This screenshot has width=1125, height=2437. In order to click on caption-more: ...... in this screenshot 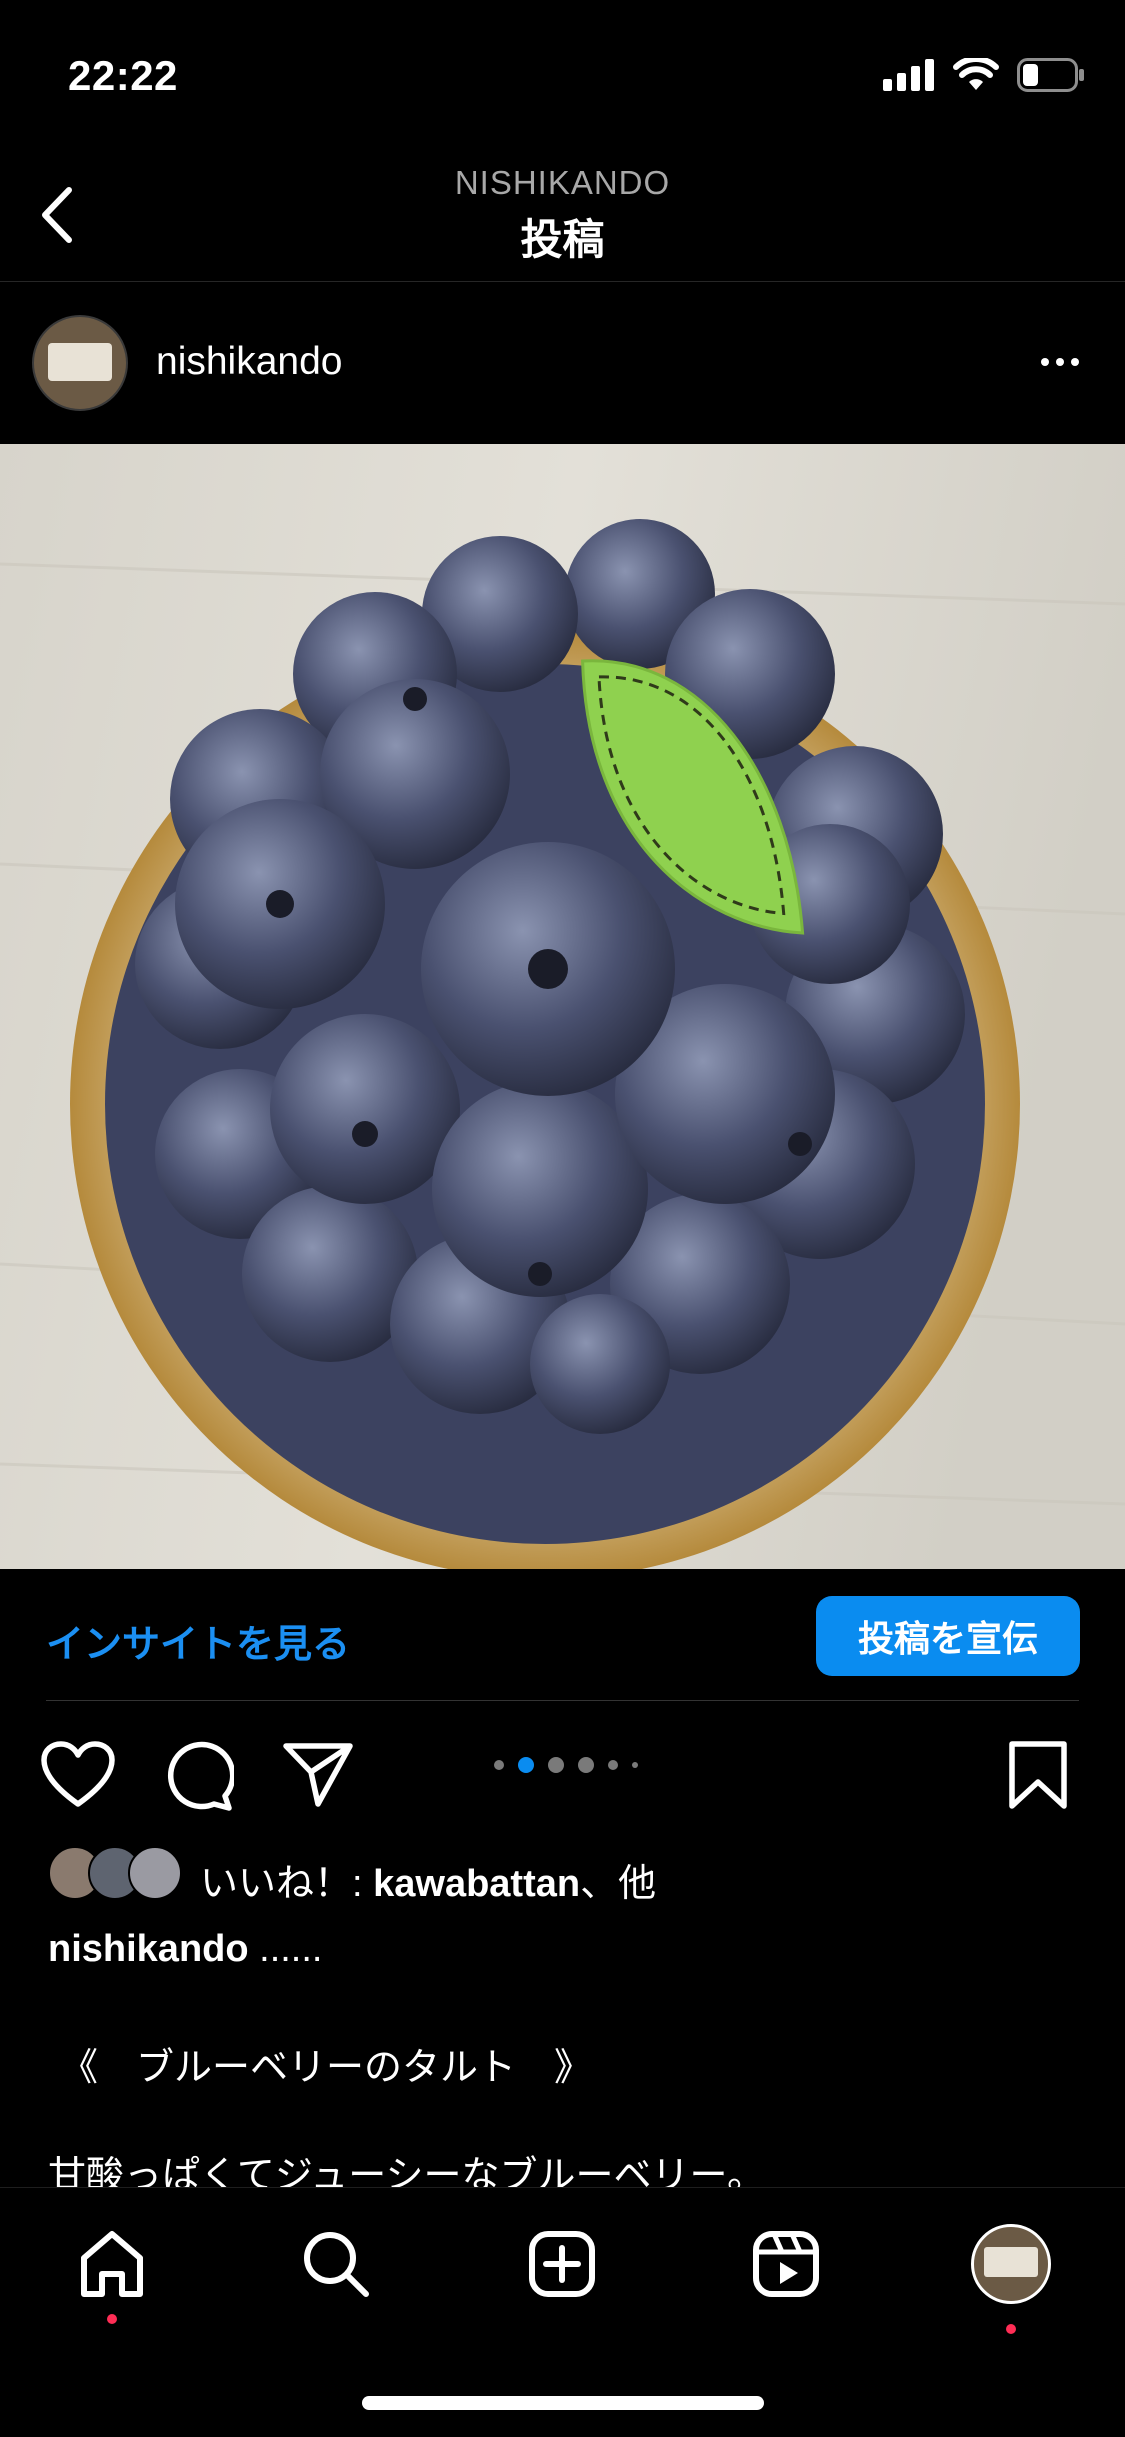, I will do `click(285, 1949)`.